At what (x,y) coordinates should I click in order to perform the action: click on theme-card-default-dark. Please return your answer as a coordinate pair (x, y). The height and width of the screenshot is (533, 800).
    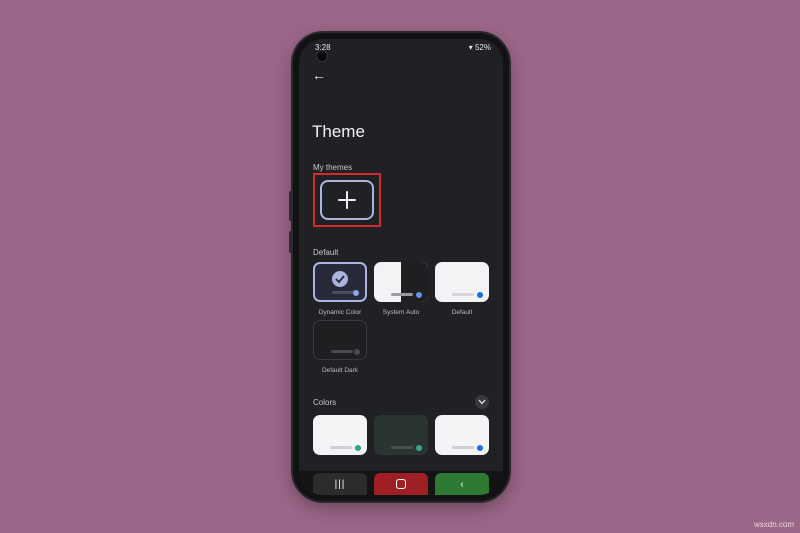
    Looking at the image, I should click on (340, 340).